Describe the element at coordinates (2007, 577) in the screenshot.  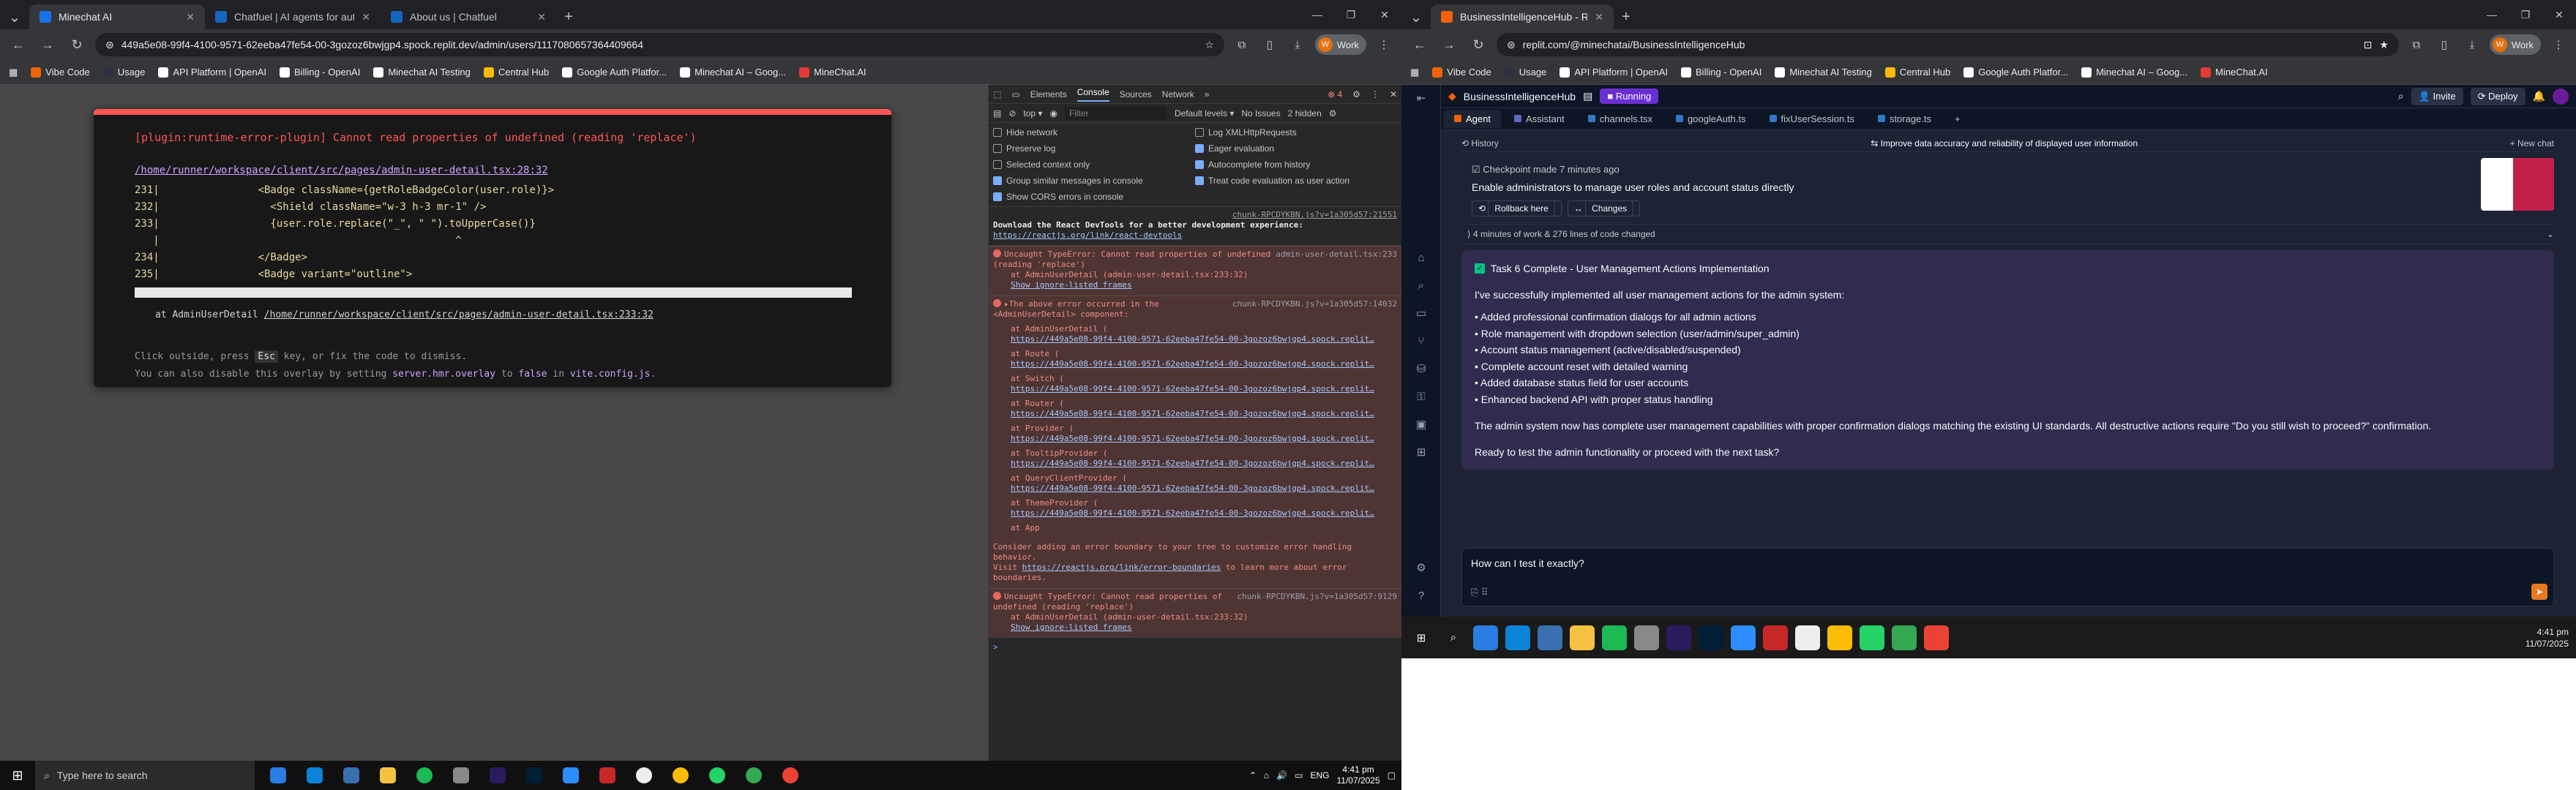
I see `chat-input: How can I test it exactly? ⎘ ⠿ ➤` at that location.